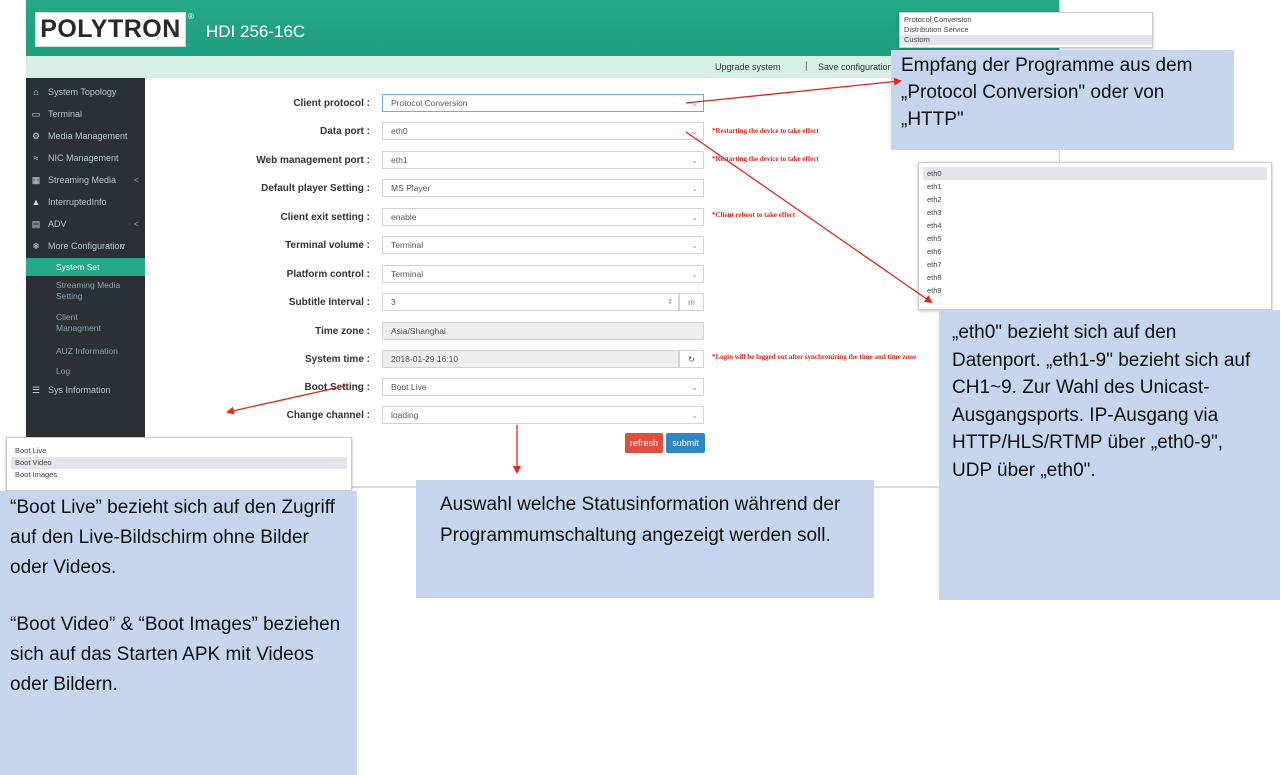 The image size is (1281, 775). Describe the element at coordinates (1026, 30) in the screenshot. I see `protocol-option: Distribution Service` at that location.